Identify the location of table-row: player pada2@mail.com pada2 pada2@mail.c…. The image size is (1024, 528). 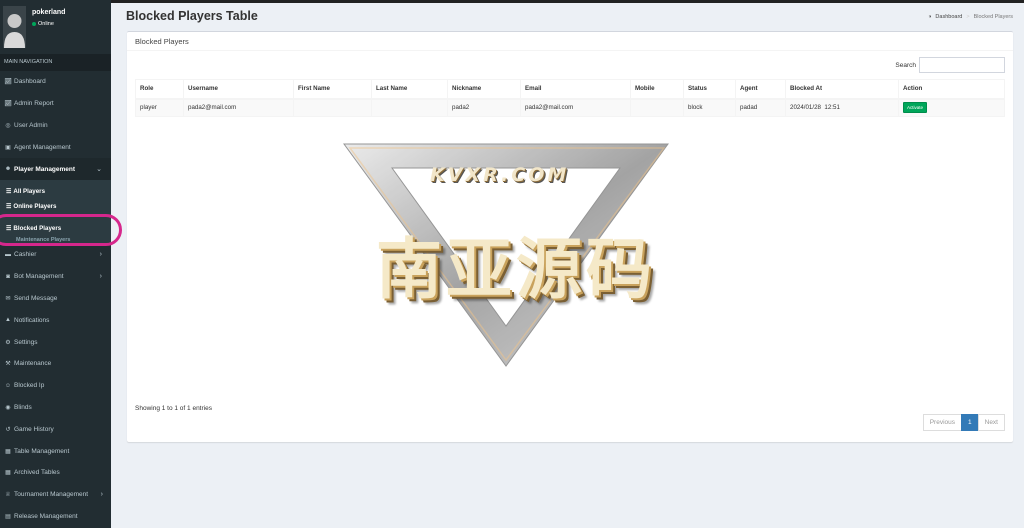
(570, 107).